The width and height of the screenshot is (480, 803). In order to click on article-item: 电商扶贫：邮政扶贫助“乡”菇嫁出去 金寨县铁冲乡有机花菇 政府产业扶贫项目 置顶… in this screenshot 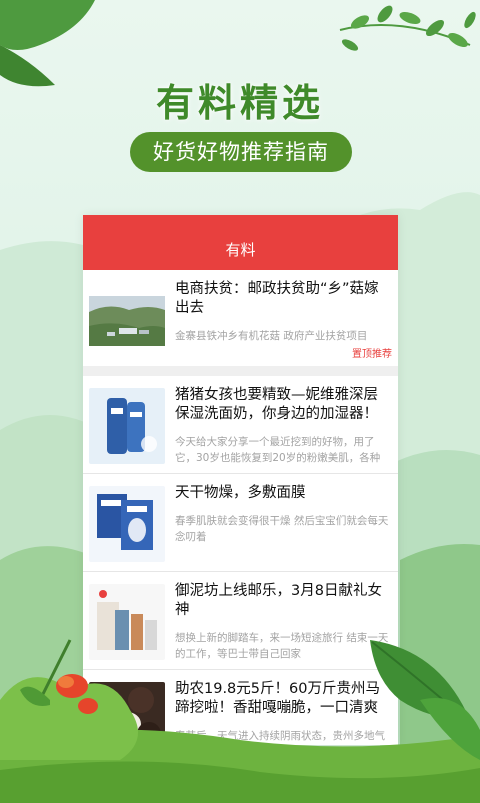, I will do `click(240, 318)`.